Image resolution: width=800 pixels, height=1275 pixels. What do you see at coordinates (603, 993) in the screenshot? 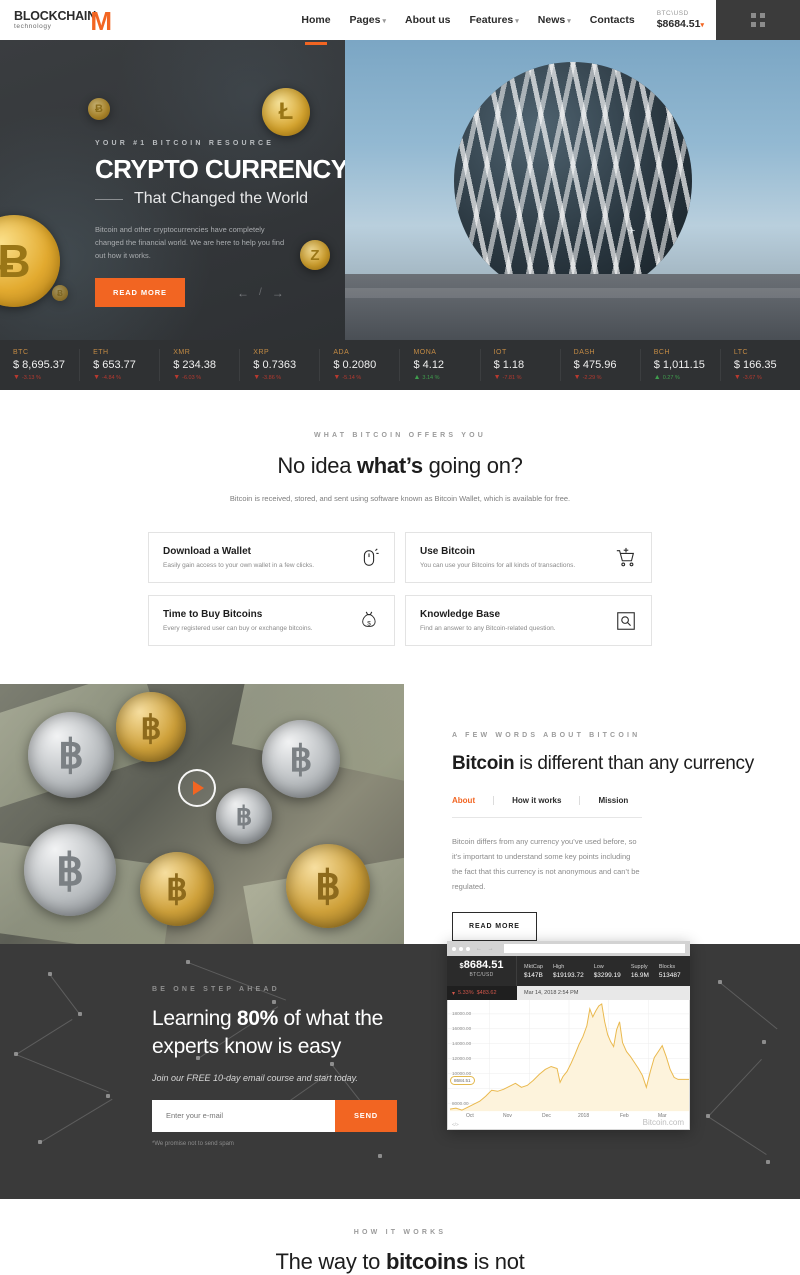
I see `widget-timestamp: Mar 14, 2018 2:54 PM` at bounding box center [603, 993].